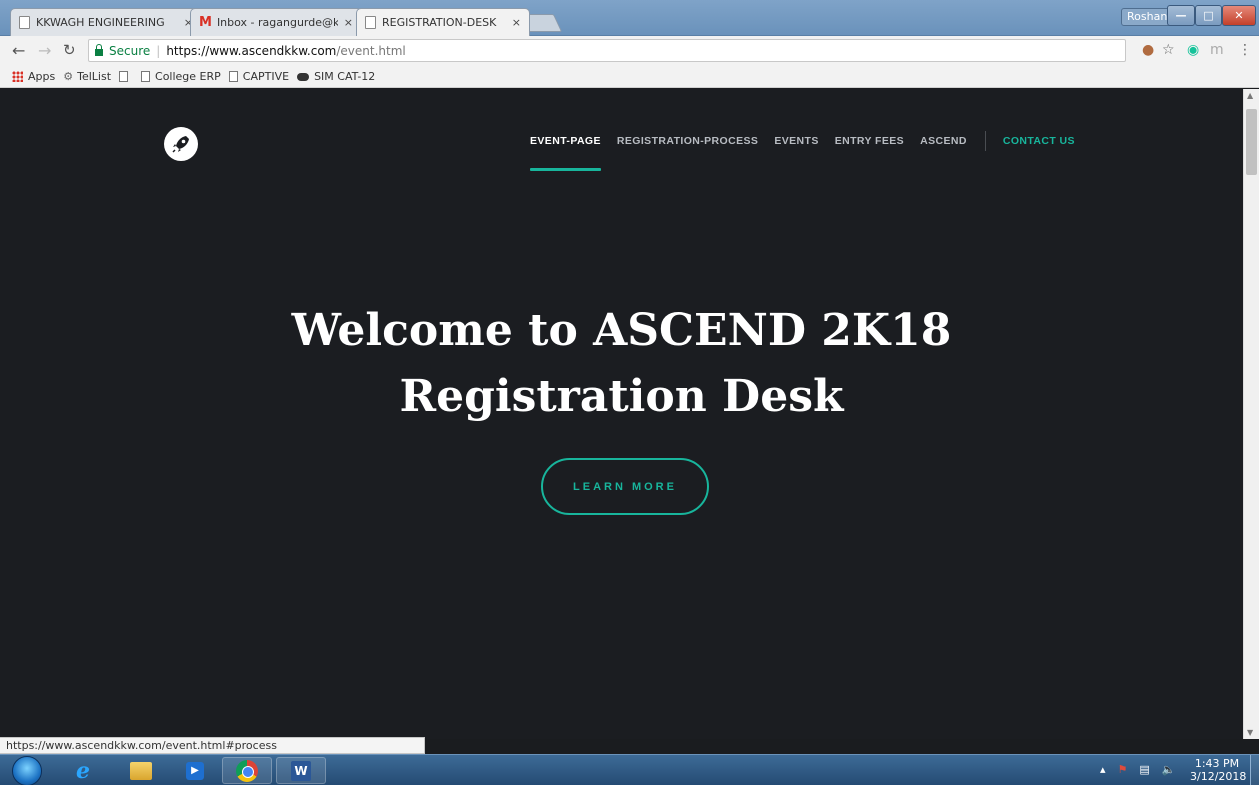 The height and width of the screenshot is (785, 1259). I want to click on scroll-up-icon: ▲, so click(1250, 95).